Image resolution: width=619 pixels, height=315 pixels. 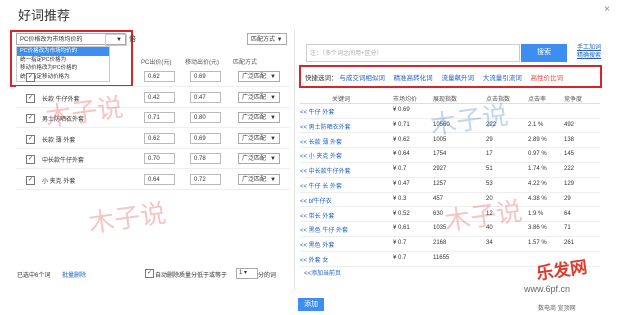 What do you see at coordinates (437, 77) in the screenshot?
I see `quick-select-bar: 快捷选词： 与成交词相似词 精准高转化词 流量飙升词 大流量引流词 高性价比词` at bounding box center [437, 77].